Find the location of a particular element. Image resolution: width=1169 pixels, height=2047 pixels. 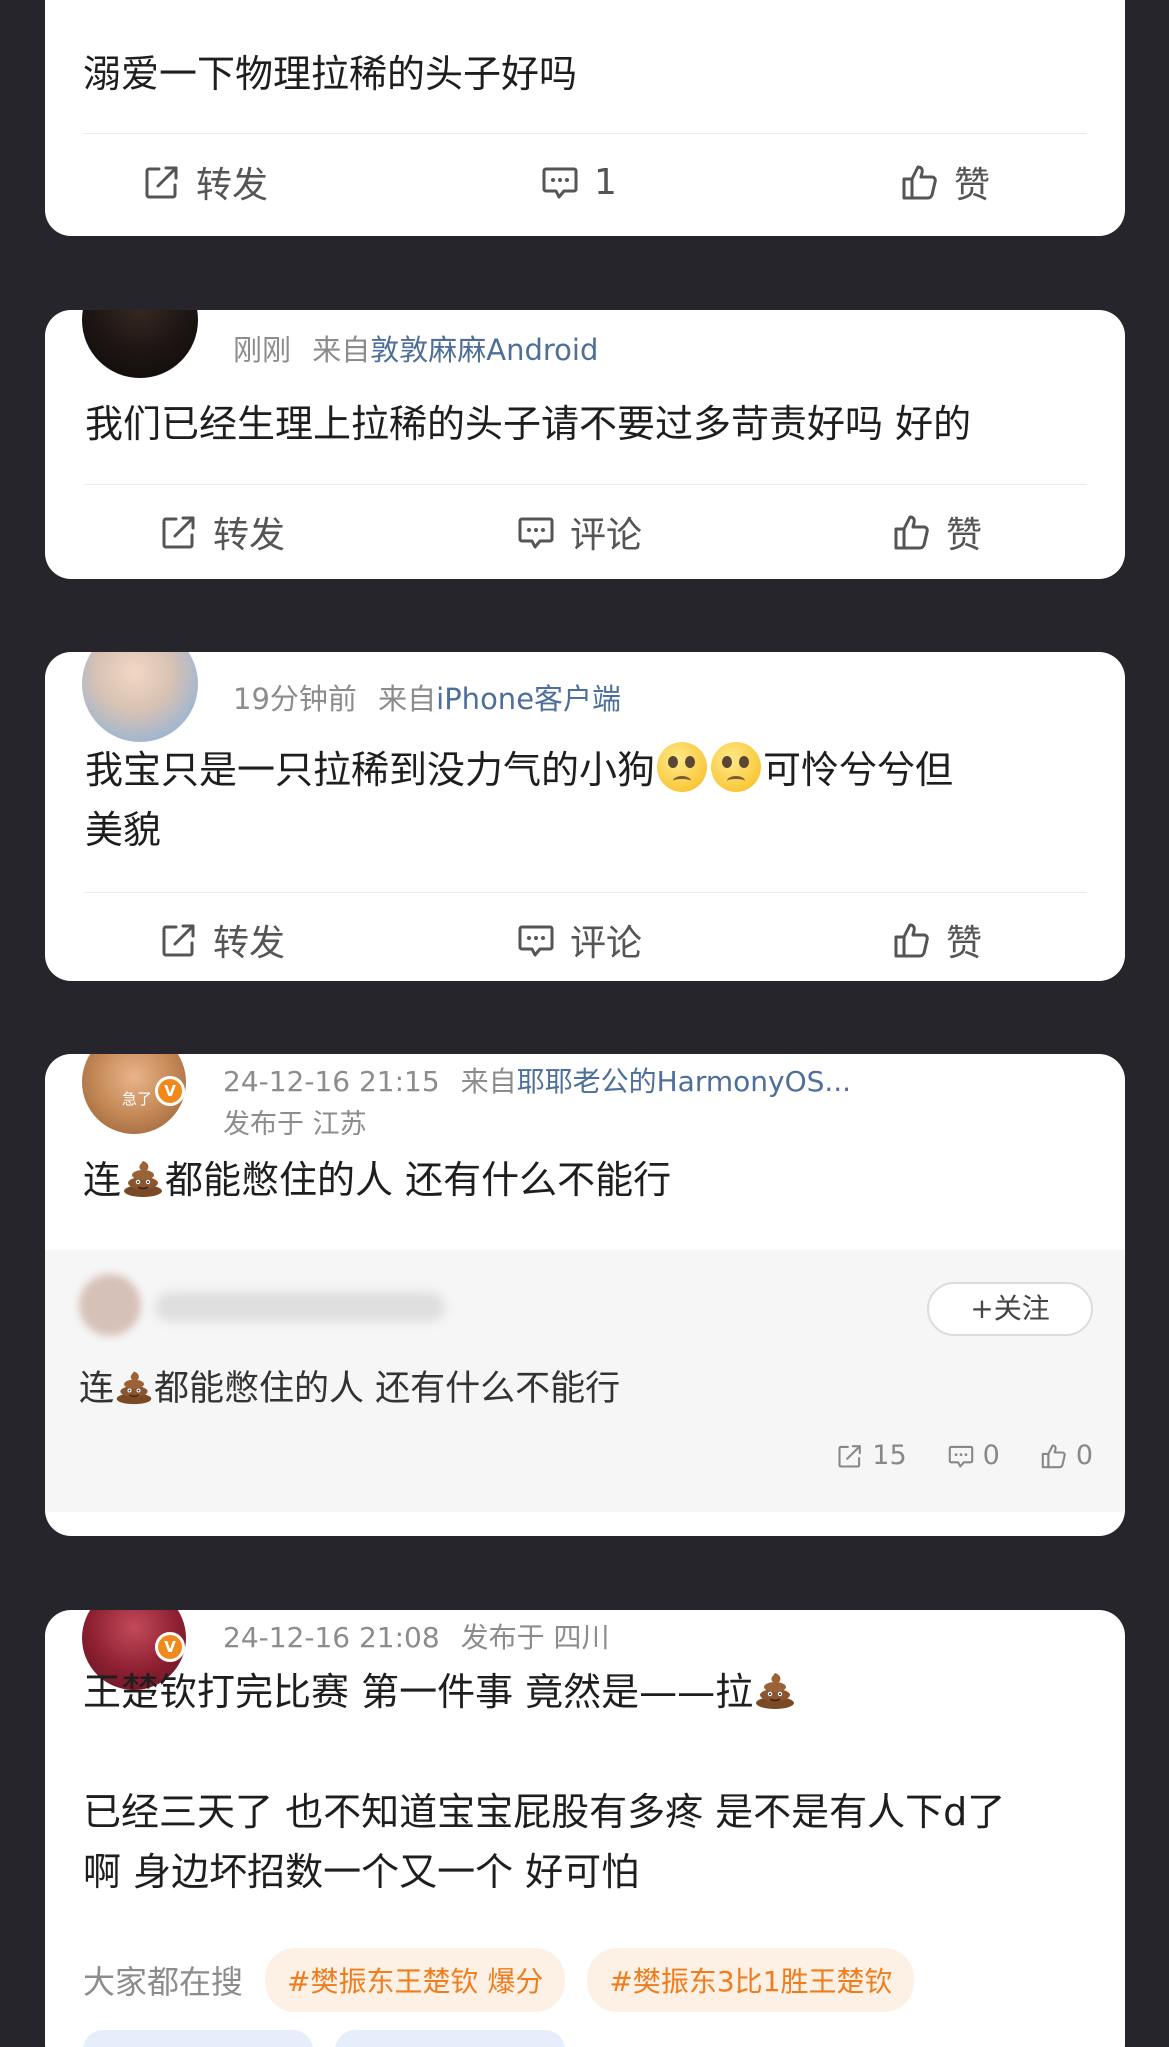

post-text-part: 美貌 is located at coordinates (123, 830).